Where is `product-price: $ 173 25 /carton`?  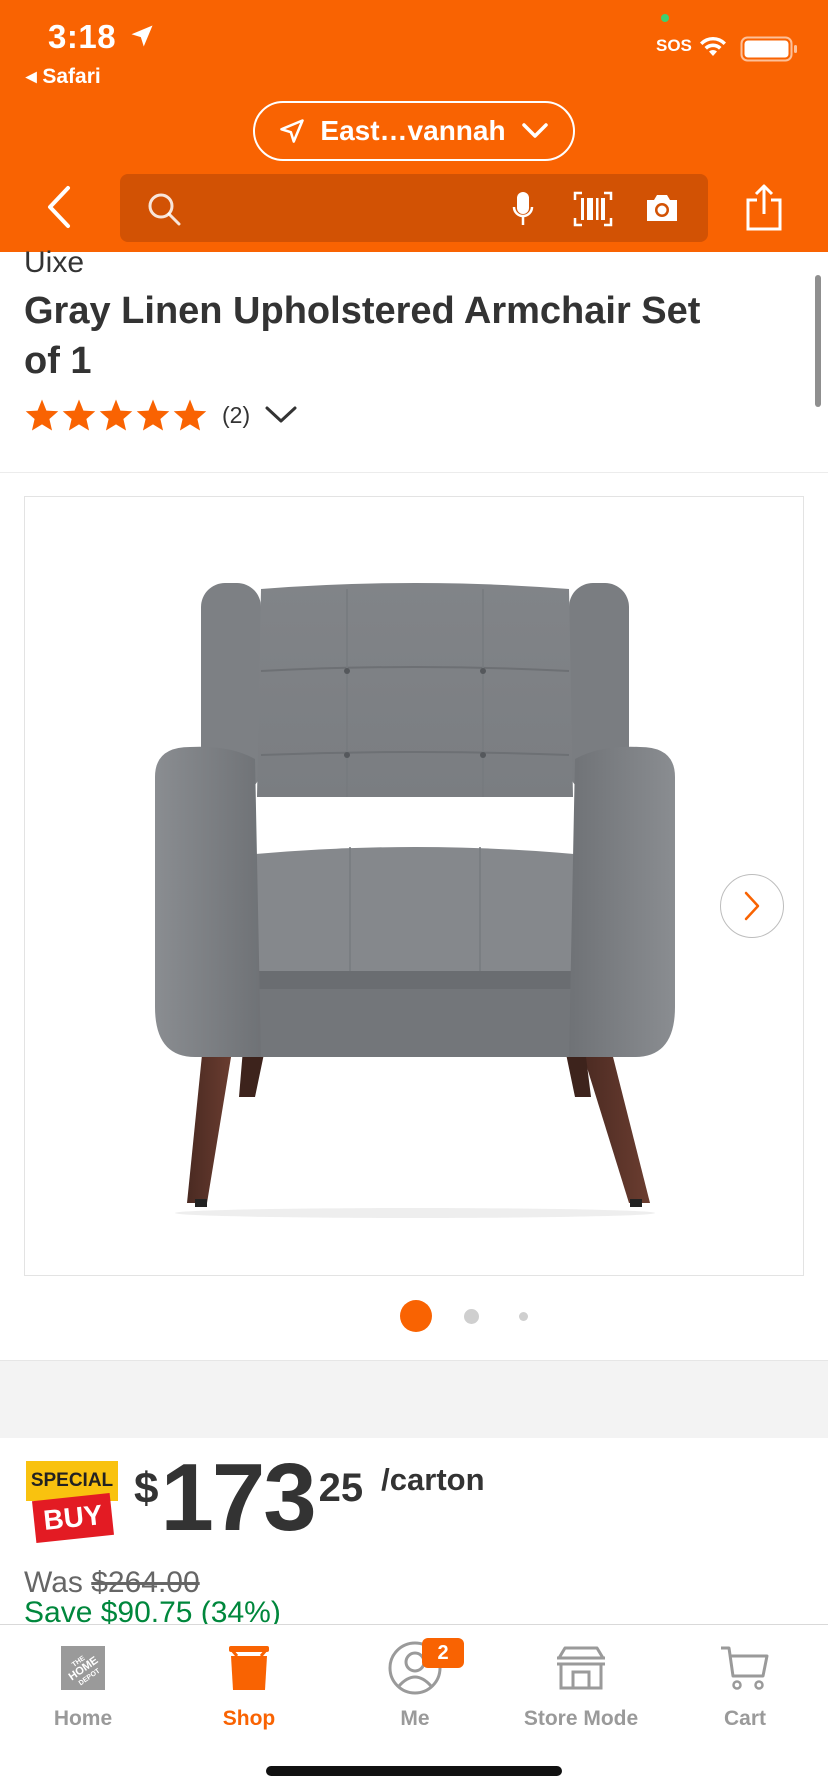
product-price: $ 173 25 /carton is located at coordinates (309, 1498).